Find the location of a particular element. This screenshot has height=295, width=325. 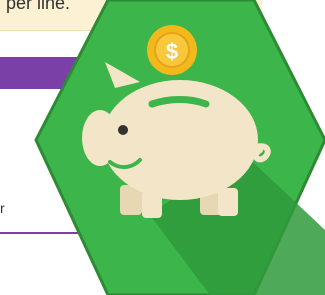

coin-icon: $ is located at coordinates (172, 50).